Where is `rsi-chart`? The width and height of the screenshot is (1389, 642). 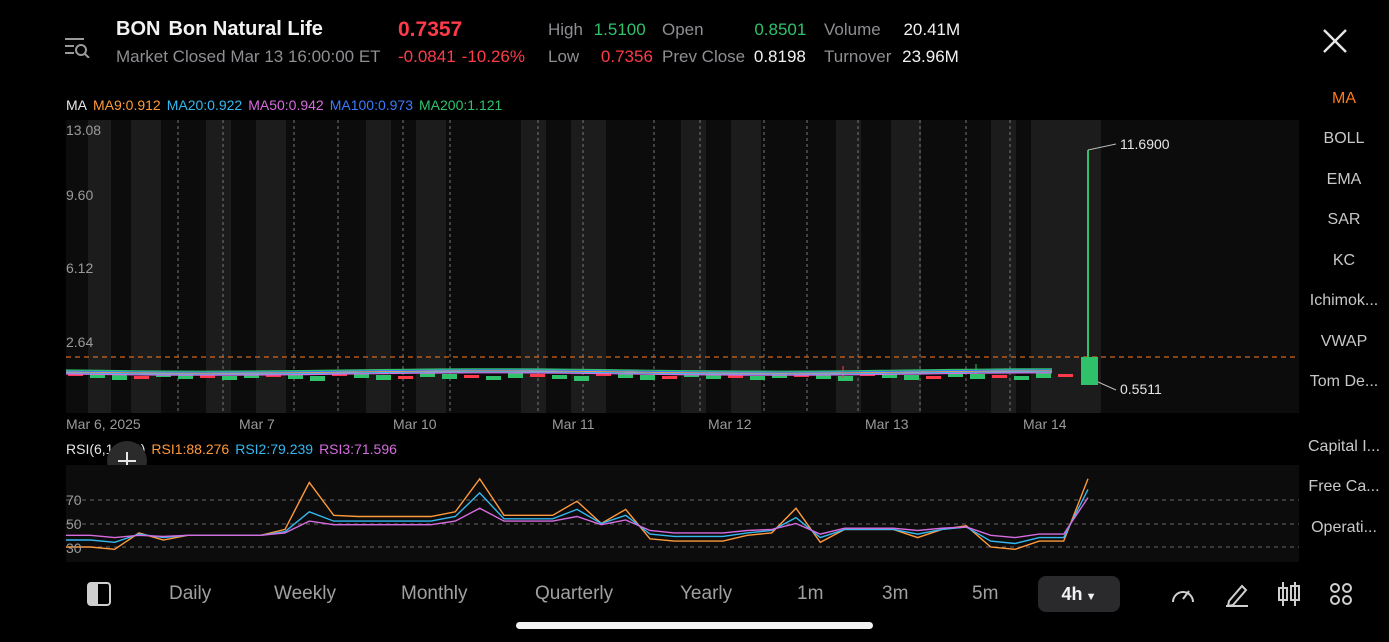
rsi-chart is located at coordinates (682, 513).